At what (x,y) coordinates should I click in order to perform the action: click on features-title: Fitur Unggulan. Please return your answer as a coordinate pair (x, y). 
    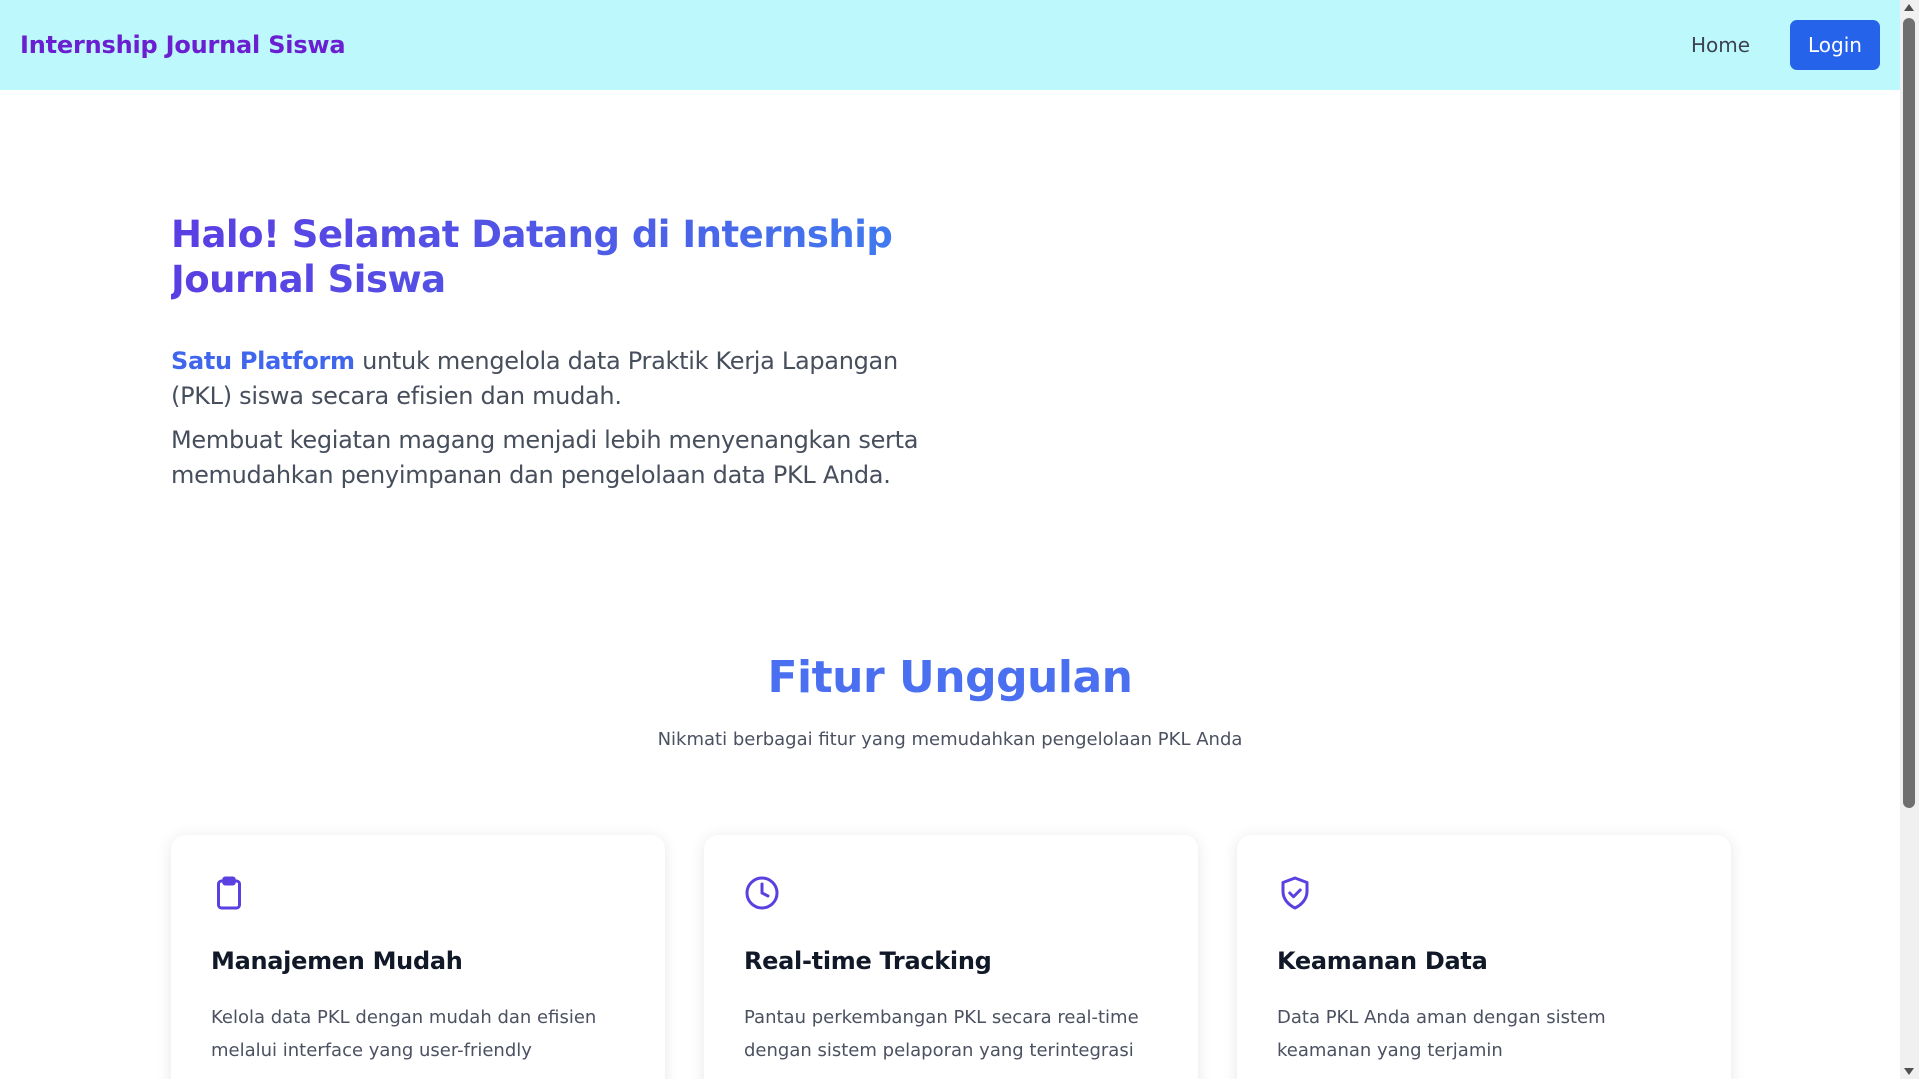
    Looking at the image, I should click on (950, 677).